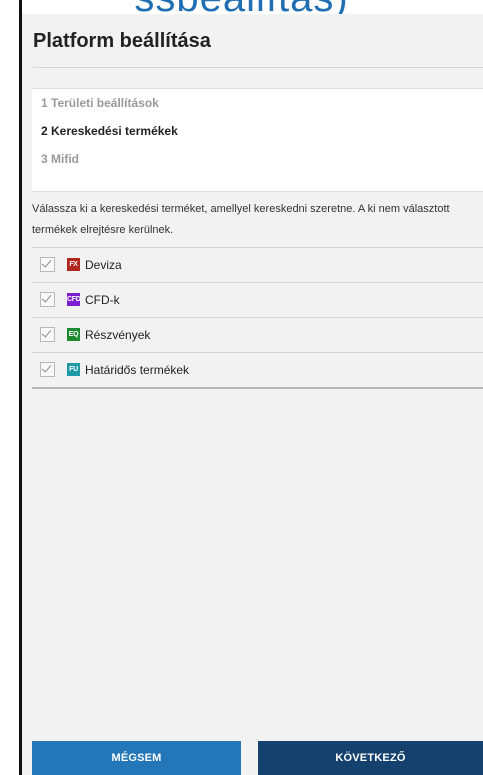 Image resolution: width=483 pixels, height=775 pixels. What do you see at coordinates (60, 159) in the screenshot?
I see `step-mifid: 3 Mifid` at bounding box center [60, 159].